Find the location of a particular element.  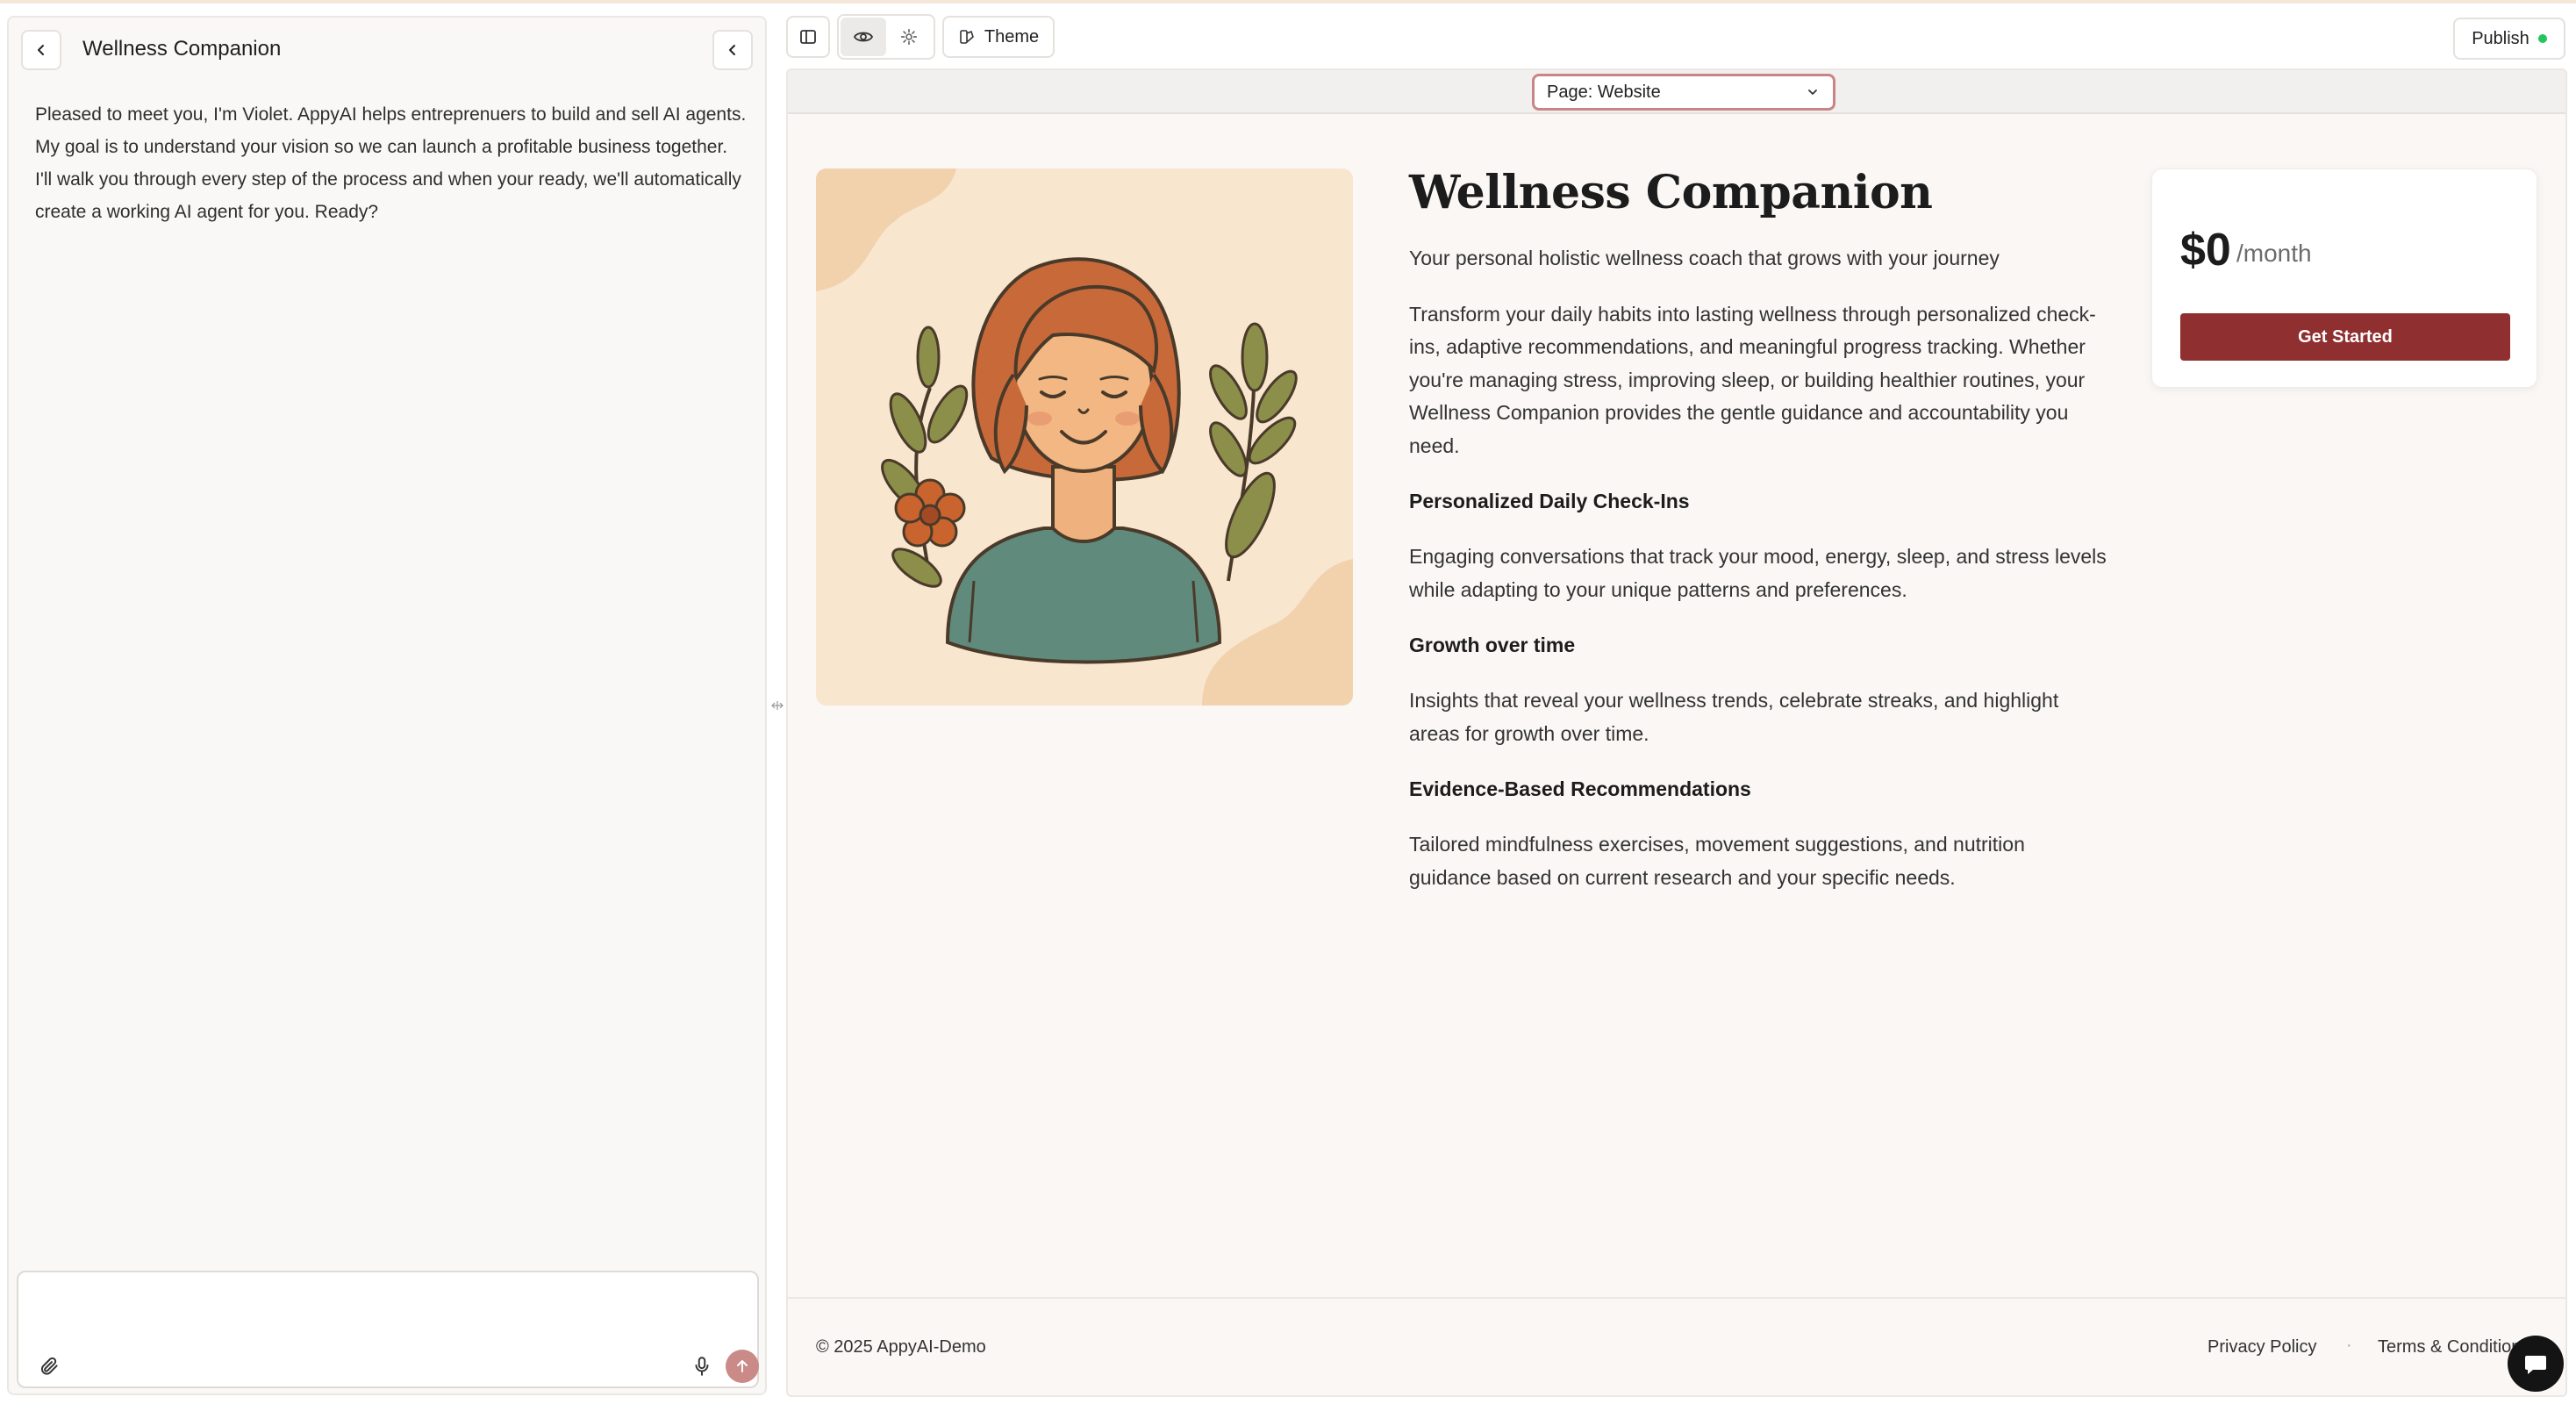

price-period: /month is located at coordinates (2274, 253).